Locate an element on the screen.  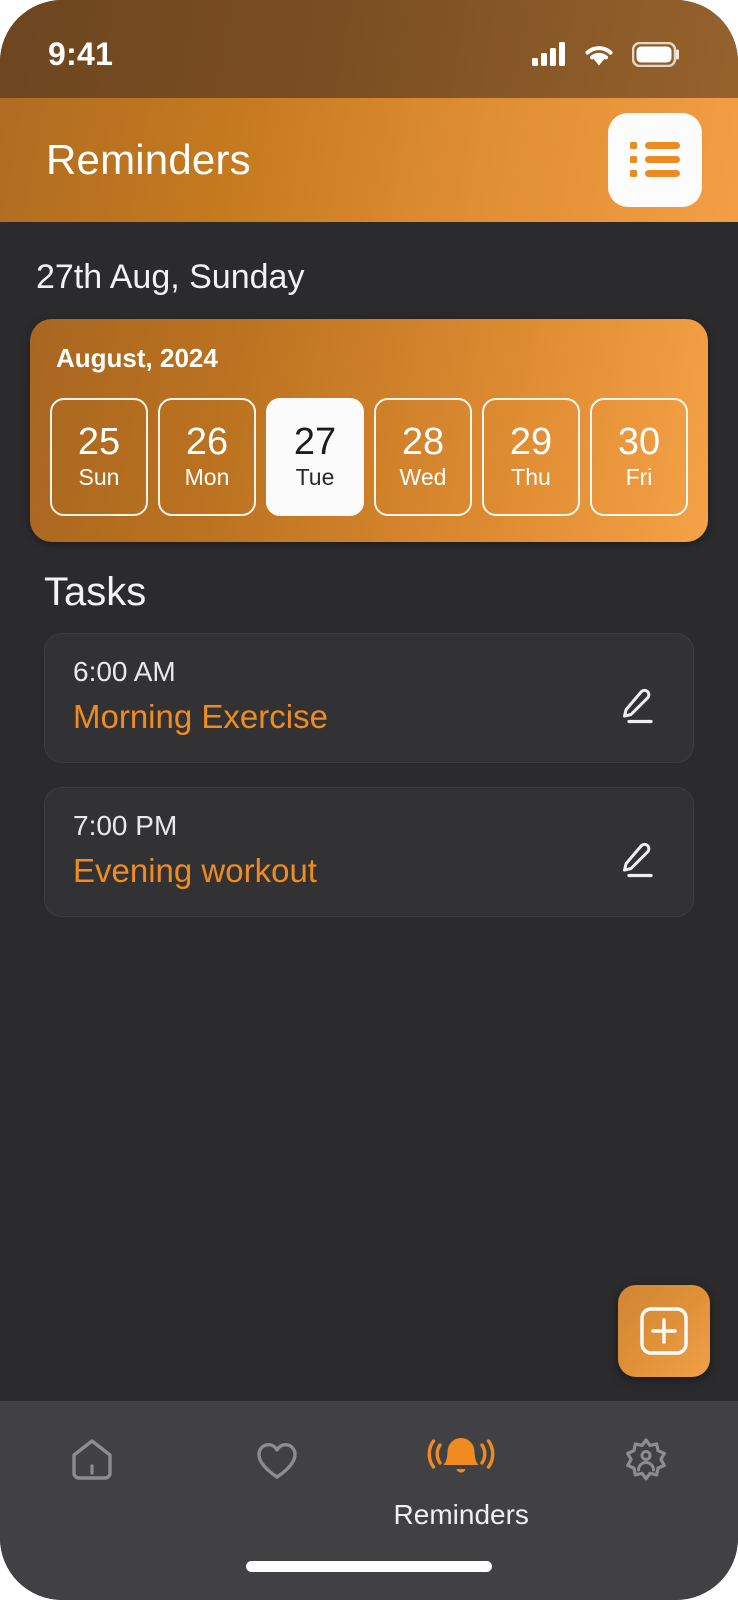
current-date-heading: 27th Aug, Sunday is located at coordinates (170, 277).